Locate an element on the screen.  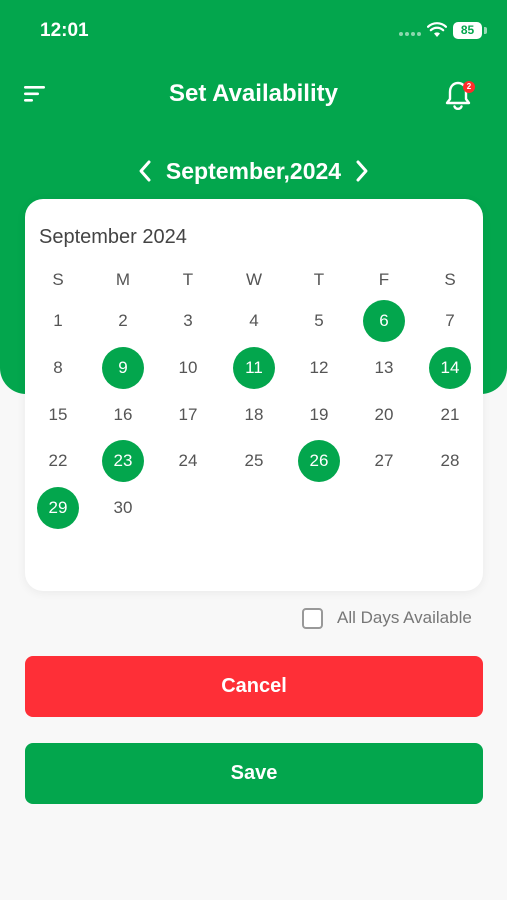
status-time: 12:01 is located at coordinates (64, 30).